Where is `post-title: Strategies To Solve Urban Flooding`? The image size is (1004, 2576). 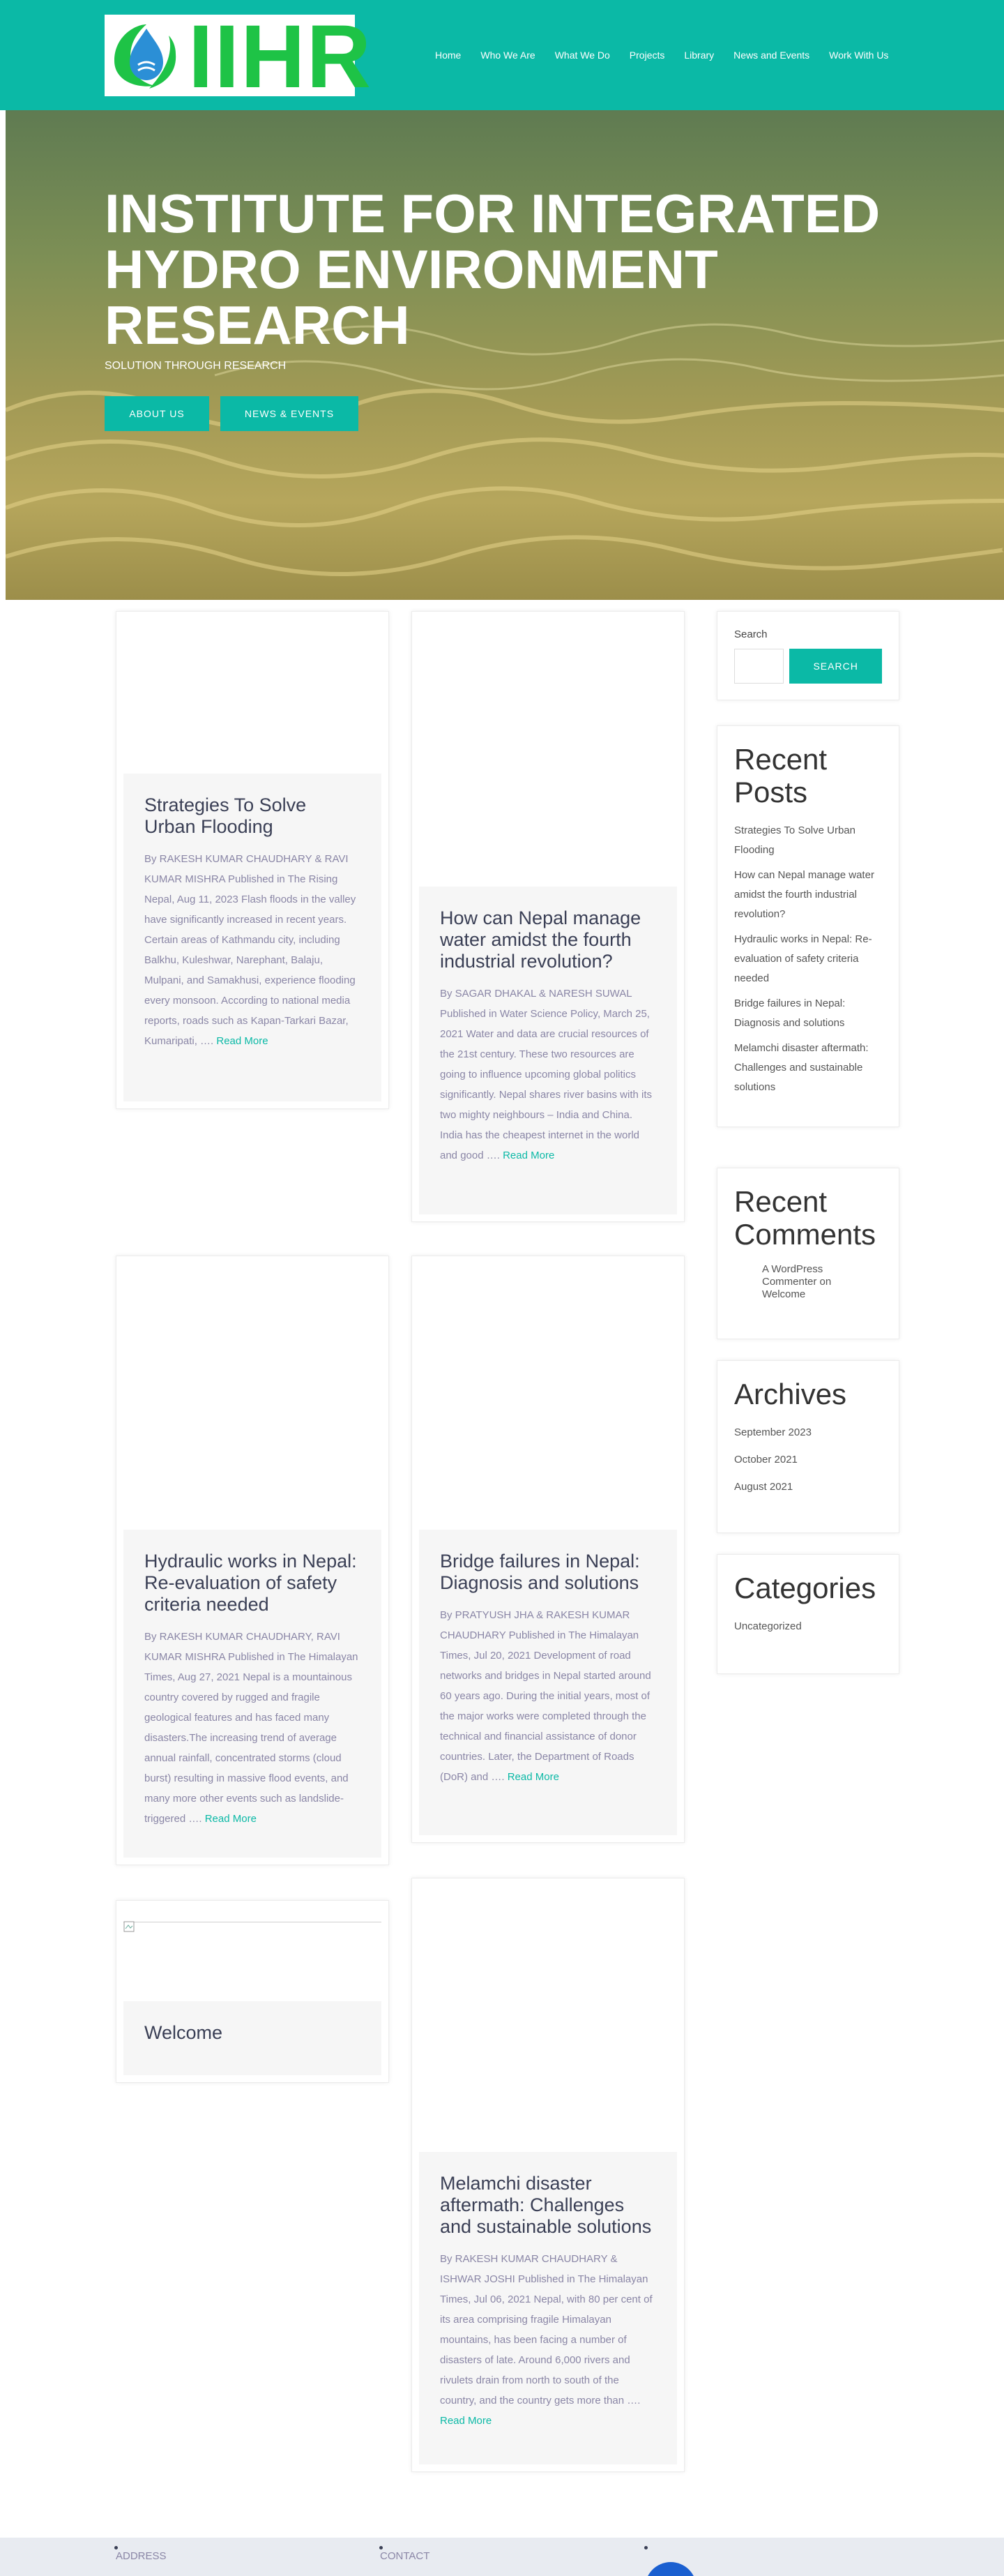
post-title: Strategies To Solve Urban Flooding is located at coordinates (252, 816).